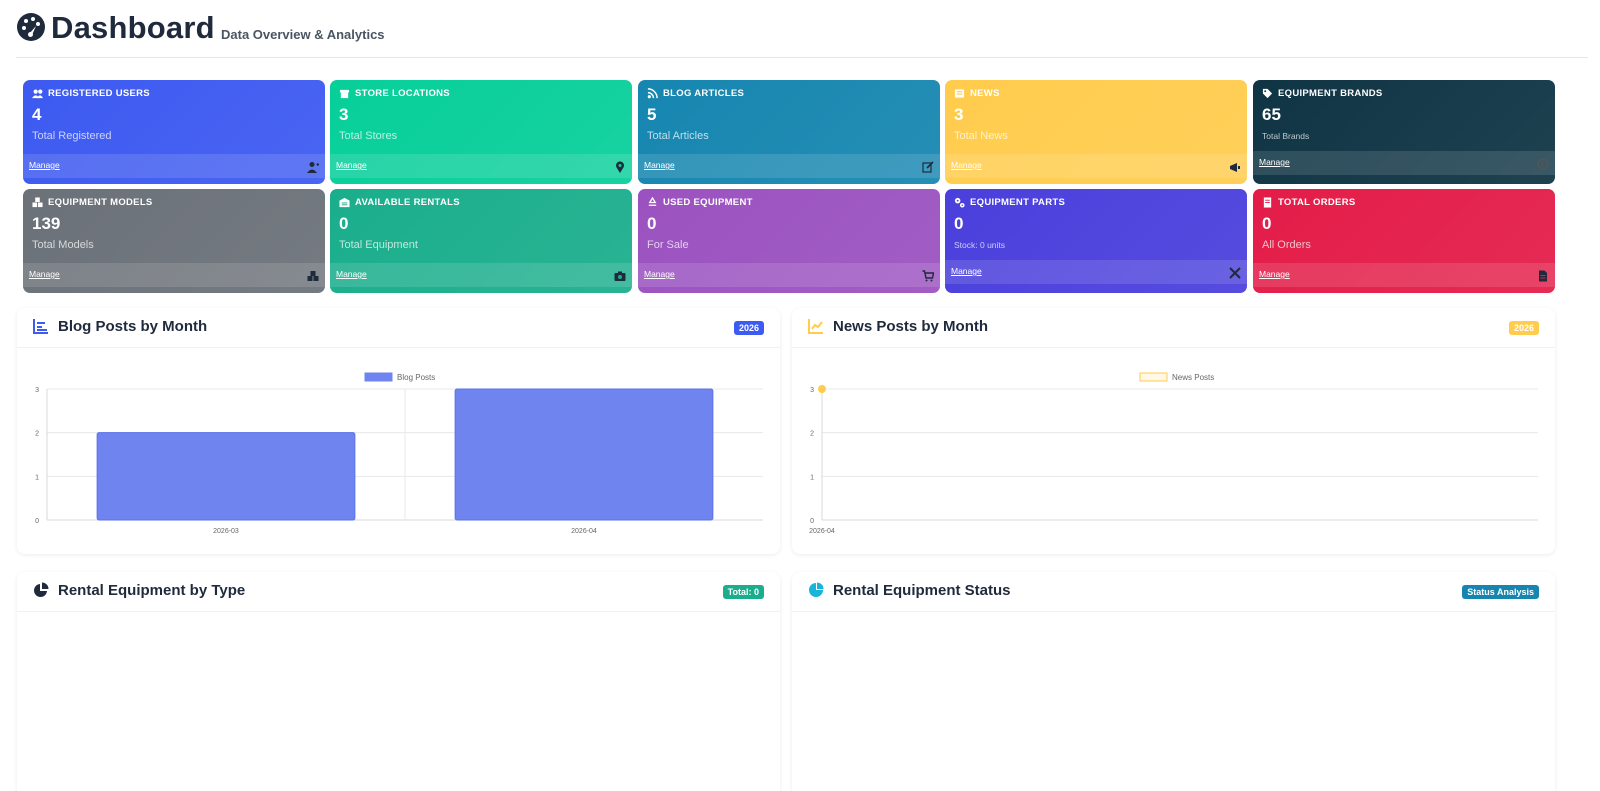 The image size is (1600, 791). What do you see at coordinates (1096, 241) in the screenshot?
I see `stat-card-equipment-parts: Equipment Parts 0 Stock: 0 units Manage` at bounding box center [1096, 241].